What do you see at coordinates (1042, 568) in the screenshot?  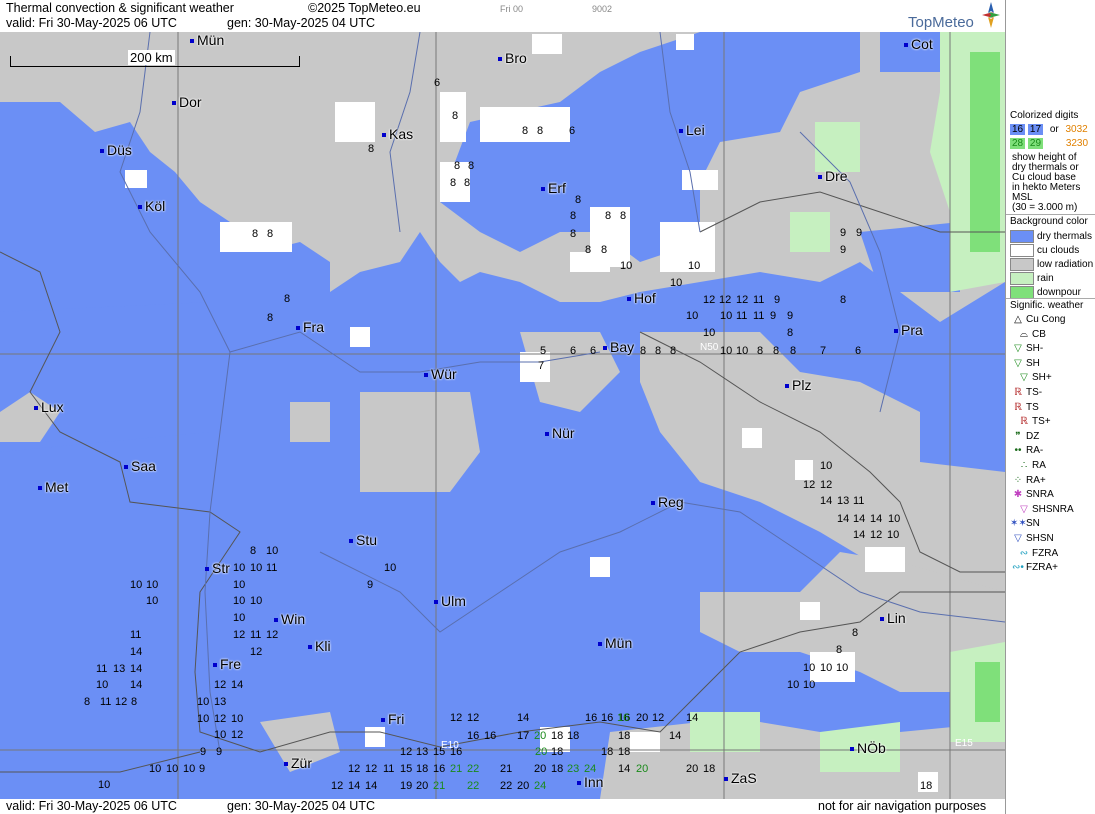 I see `legend-weather-label: FZRA+` at bounding box center [1042, 568].